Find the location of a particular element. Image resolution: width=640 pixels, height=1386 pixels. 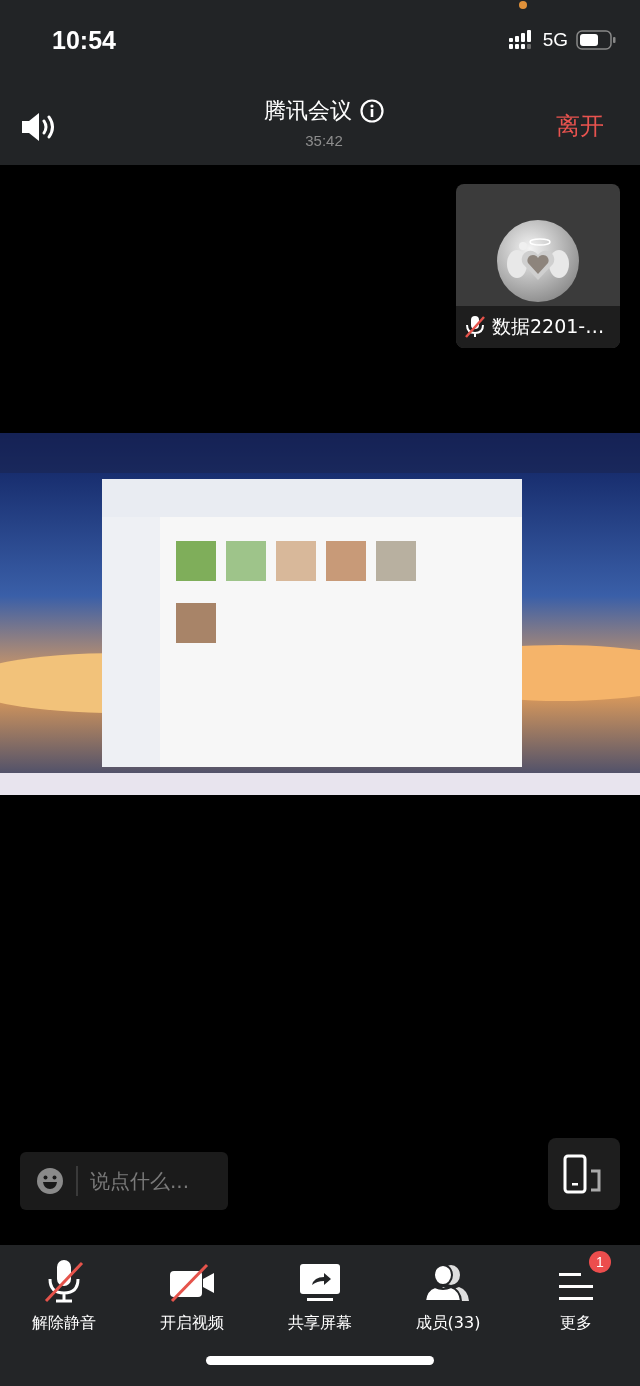

status-time: 10:54 is located at coordinates (84, 40).